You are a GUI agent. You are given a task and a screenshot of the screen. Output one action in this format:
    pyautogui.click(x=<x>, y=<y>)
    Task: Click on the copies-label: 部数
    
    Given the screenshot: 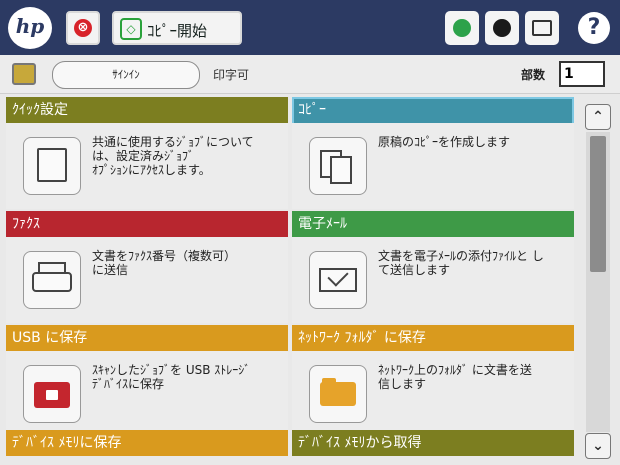 What is the action you would take?
    pyautogui.click(x=533, y=75)
    